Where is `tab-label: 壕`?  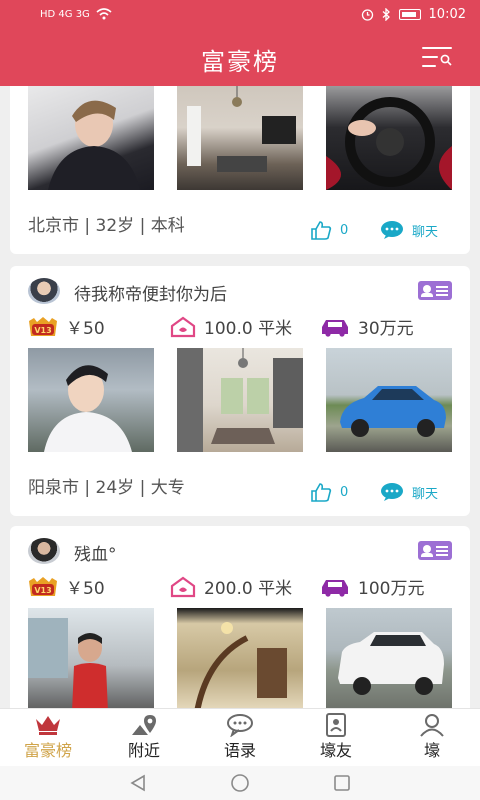
tab-label: 壕 is located at coordinates (431, 750).